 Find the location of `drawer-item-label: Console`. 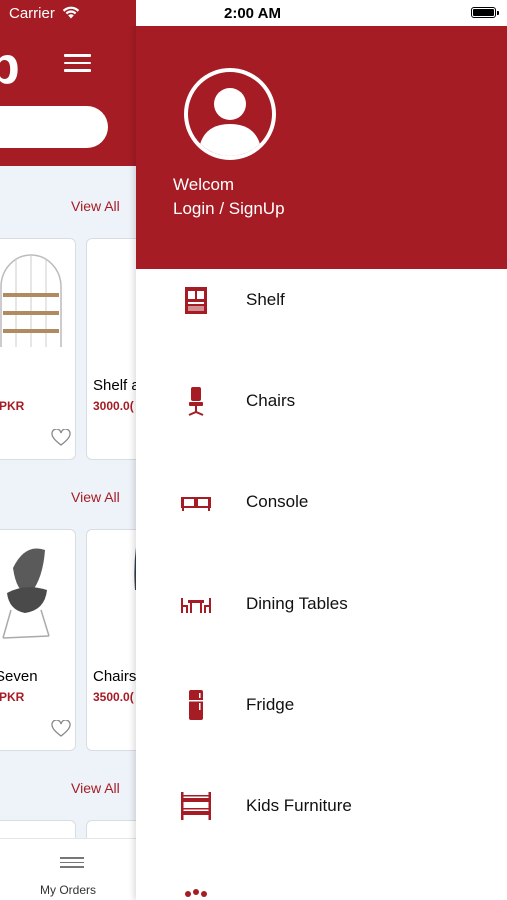

drawer-item-label: Console is located at coordinates (277, 501).